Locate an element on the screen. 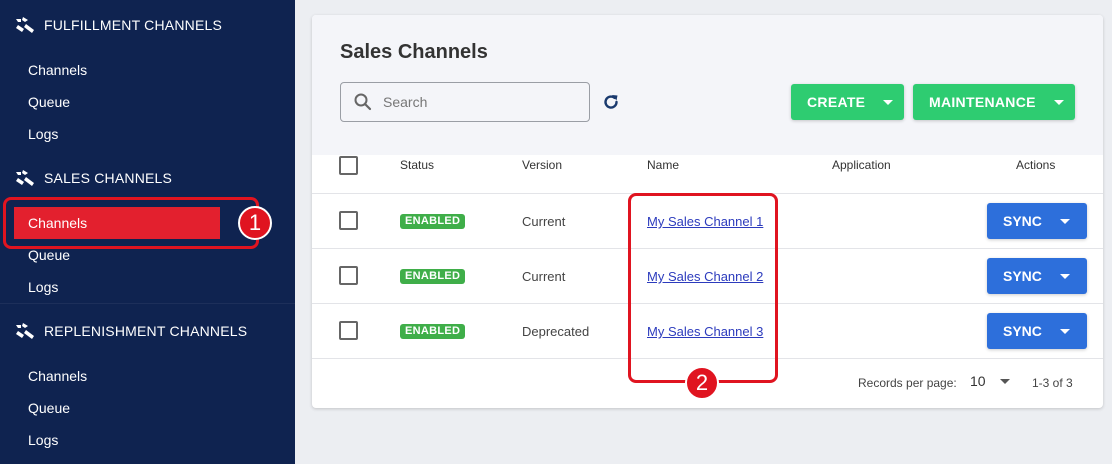  search-box is located at coordinates (465, 102).